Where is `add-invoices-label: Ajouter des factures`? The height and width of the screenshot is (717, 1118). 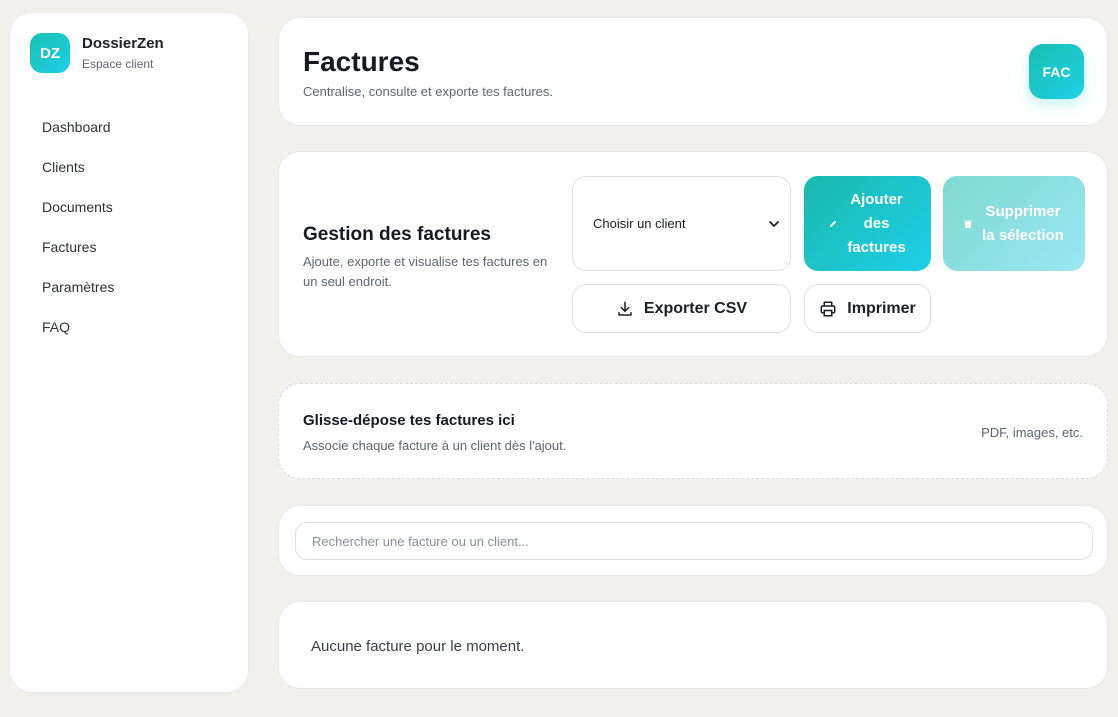
add-invoices-label: Ajouter des factures is located at coordinates (876, 223).